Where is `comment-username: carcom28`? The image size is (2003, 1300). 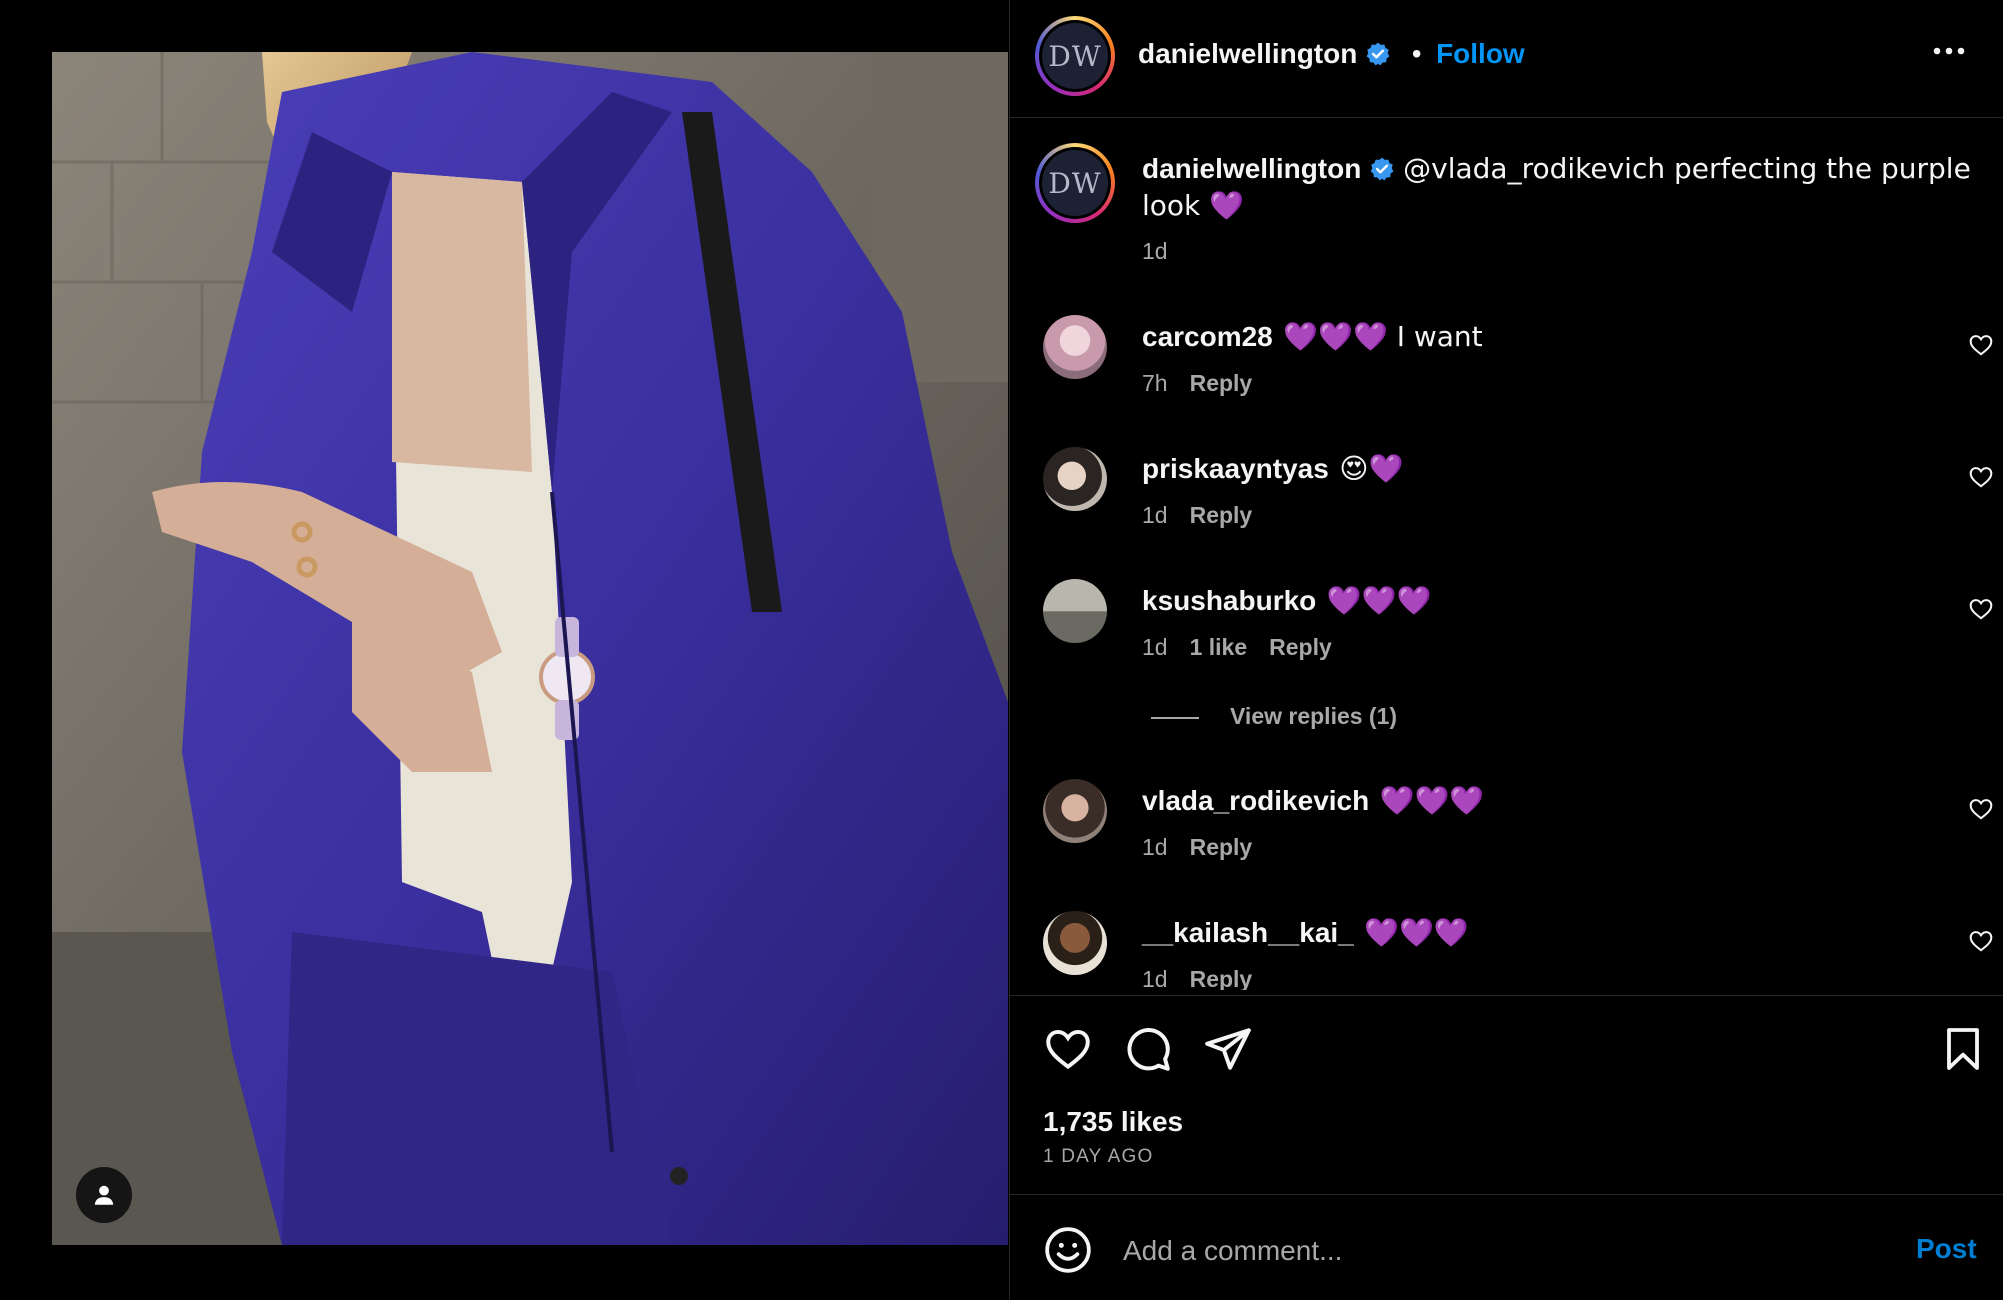 comment-username: carcom28 is located at coordinates (1207, 336).